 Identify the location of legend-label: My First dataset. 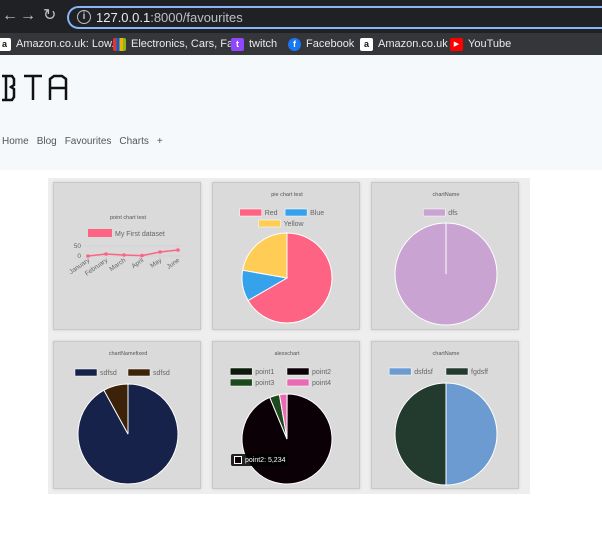
(140, 234).